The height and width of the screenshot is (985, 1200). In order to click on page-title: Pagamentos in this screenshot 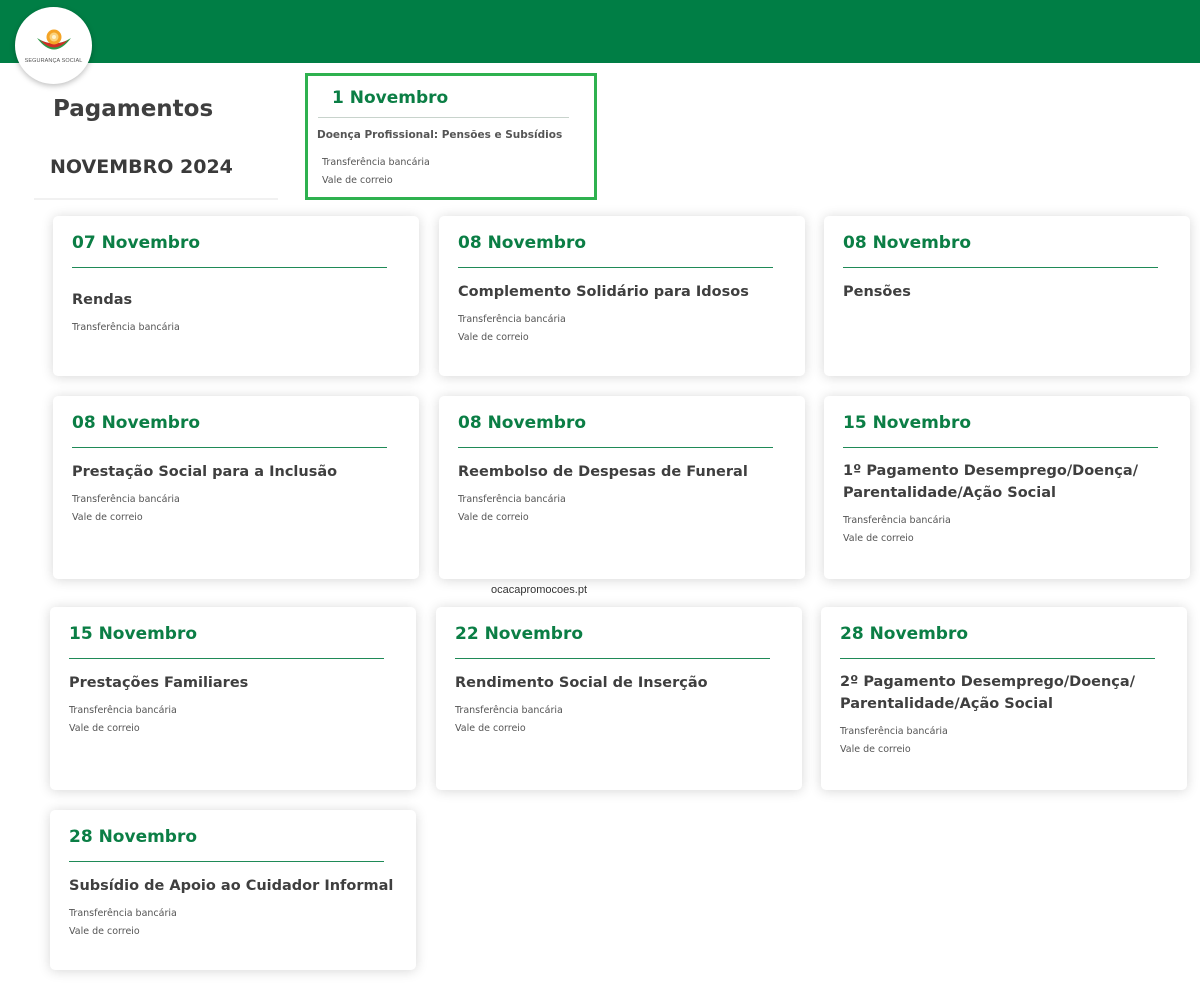, I will do `click(133, 109)`.